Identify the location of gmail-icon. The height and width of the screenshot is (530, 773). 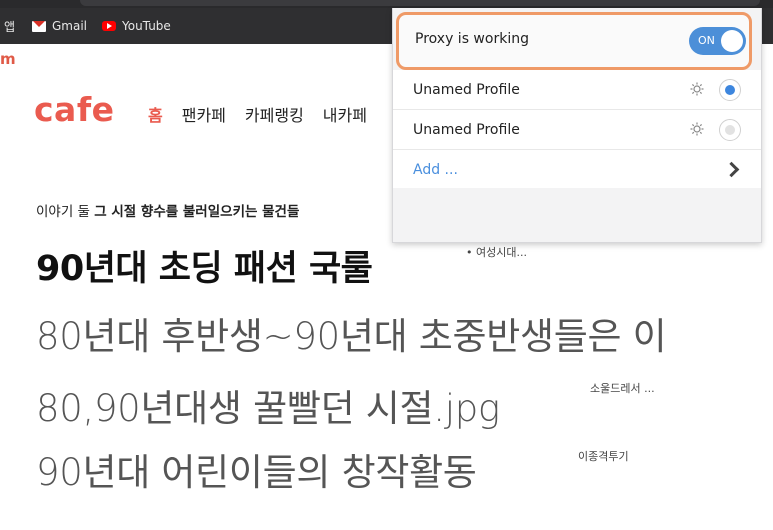
(39, 26).